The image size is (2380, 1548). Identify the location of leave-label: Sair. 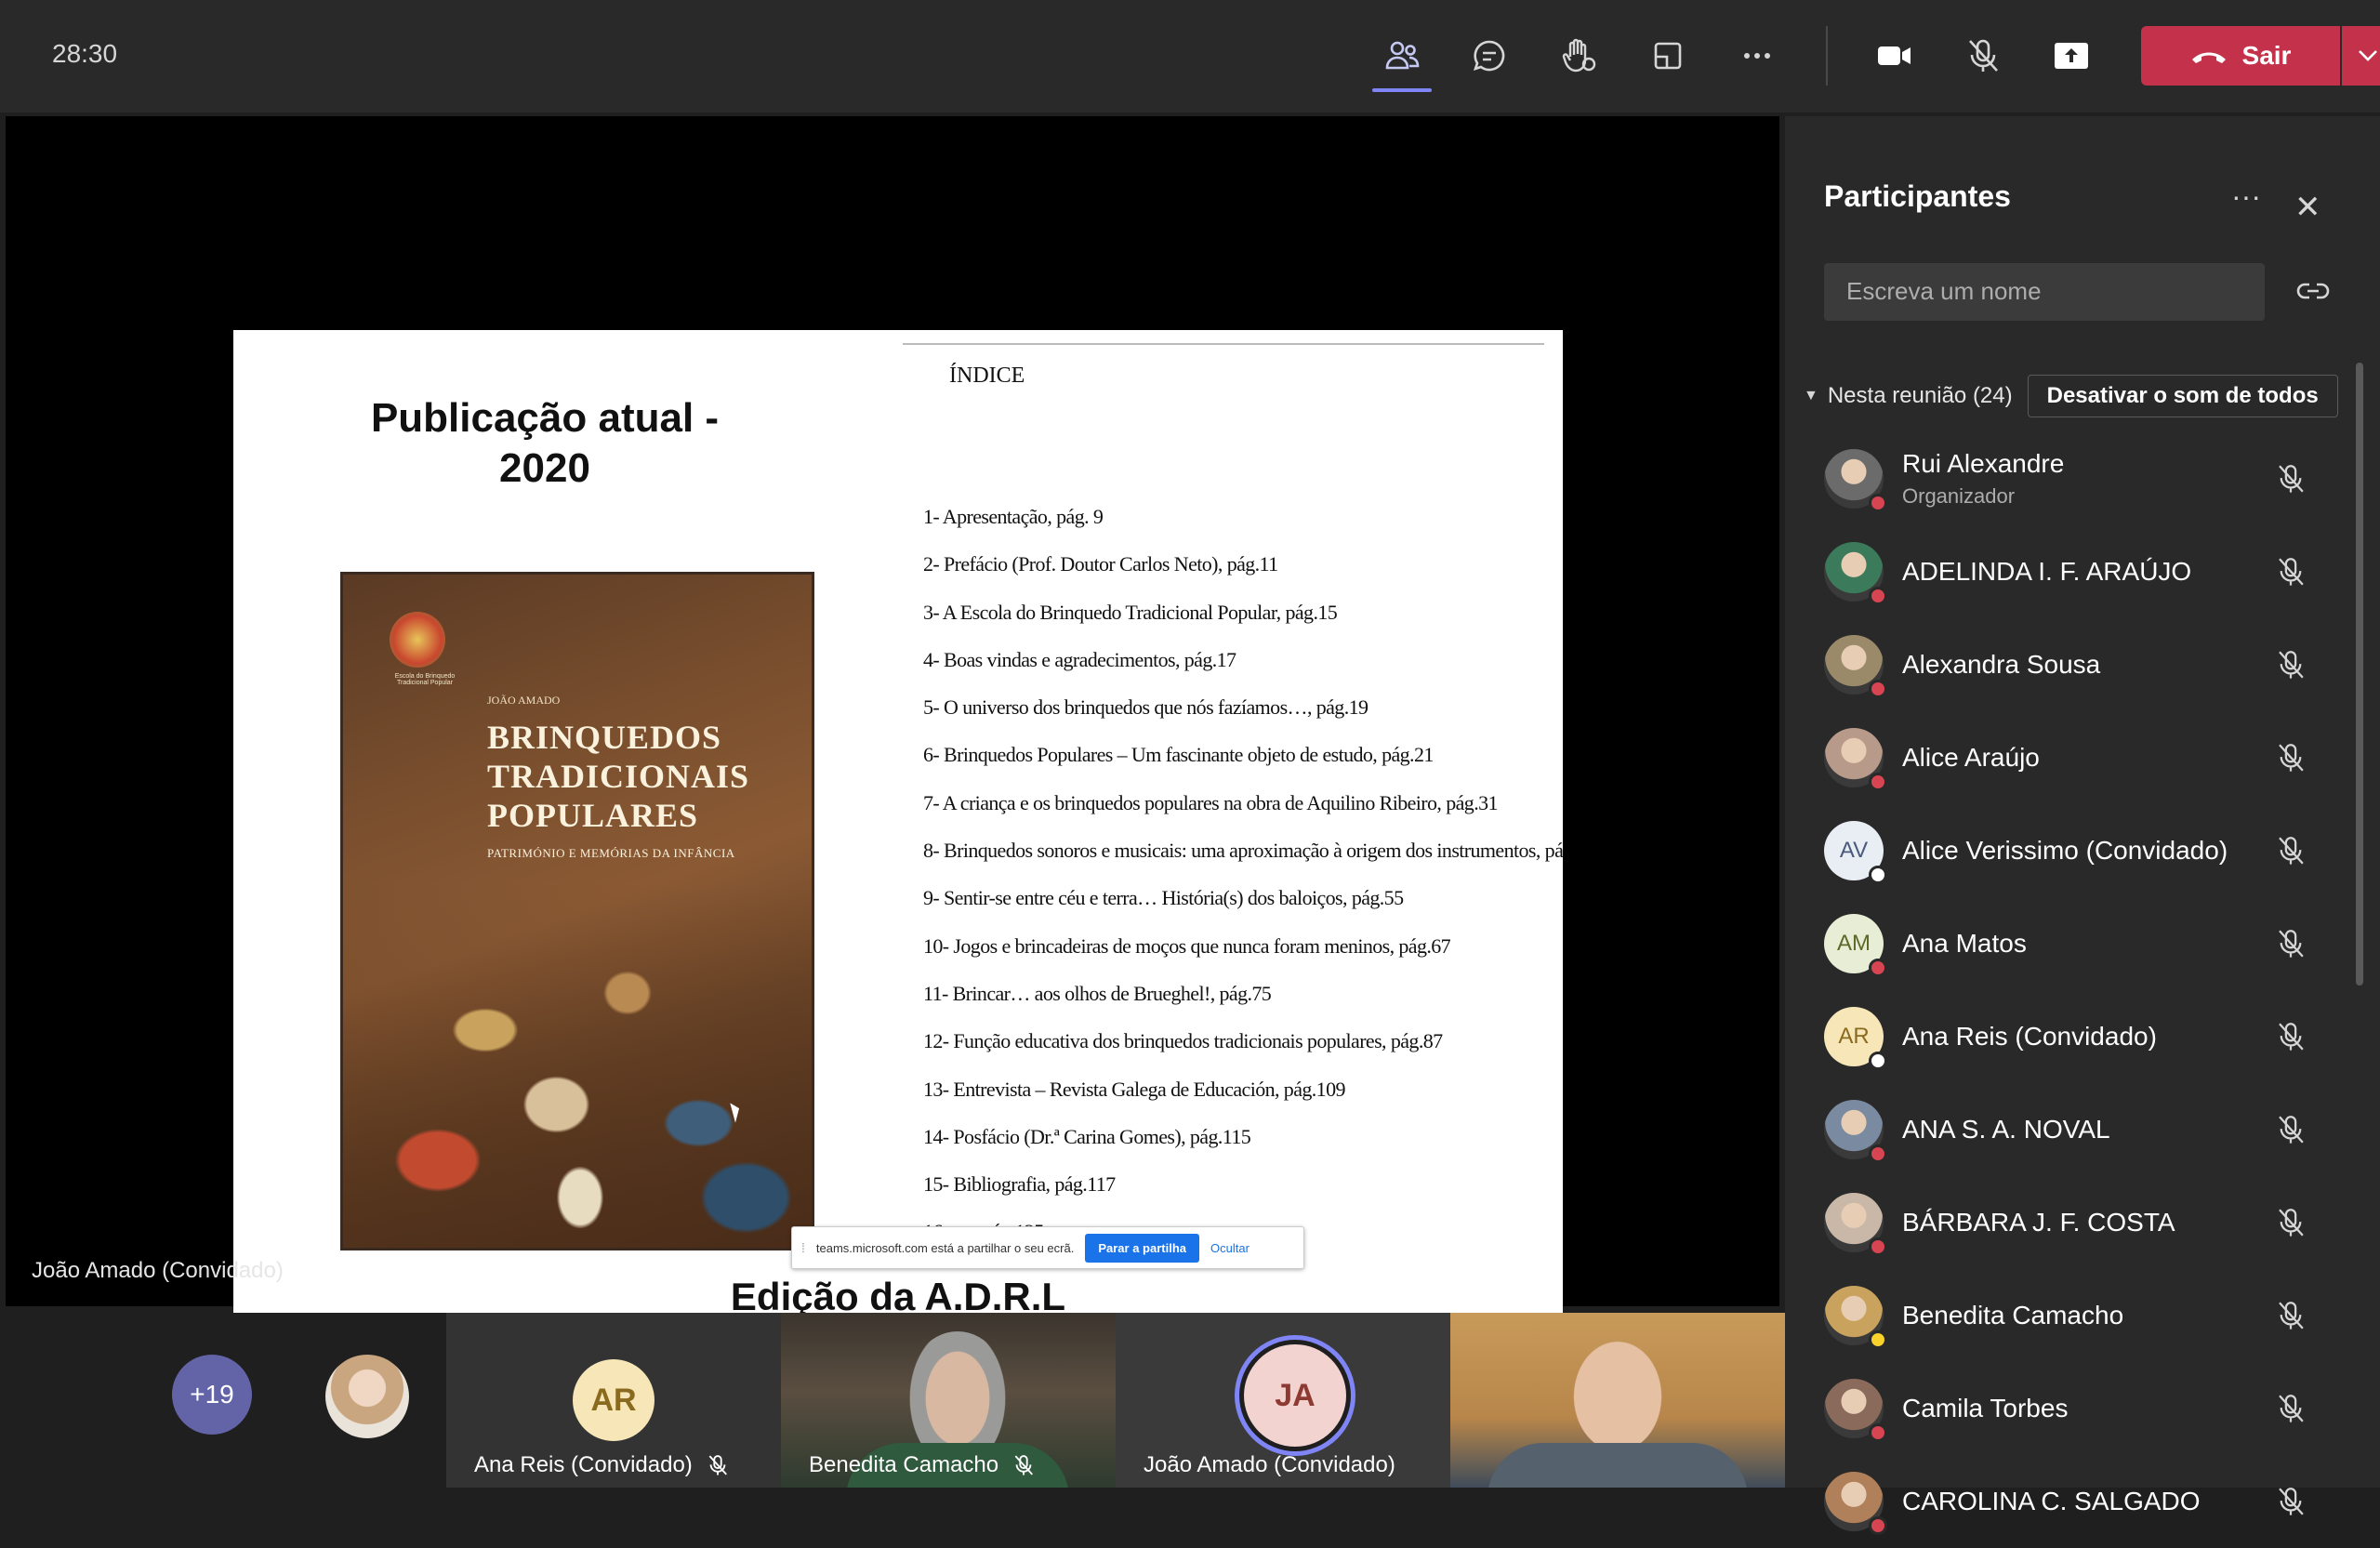
(2266, 55).